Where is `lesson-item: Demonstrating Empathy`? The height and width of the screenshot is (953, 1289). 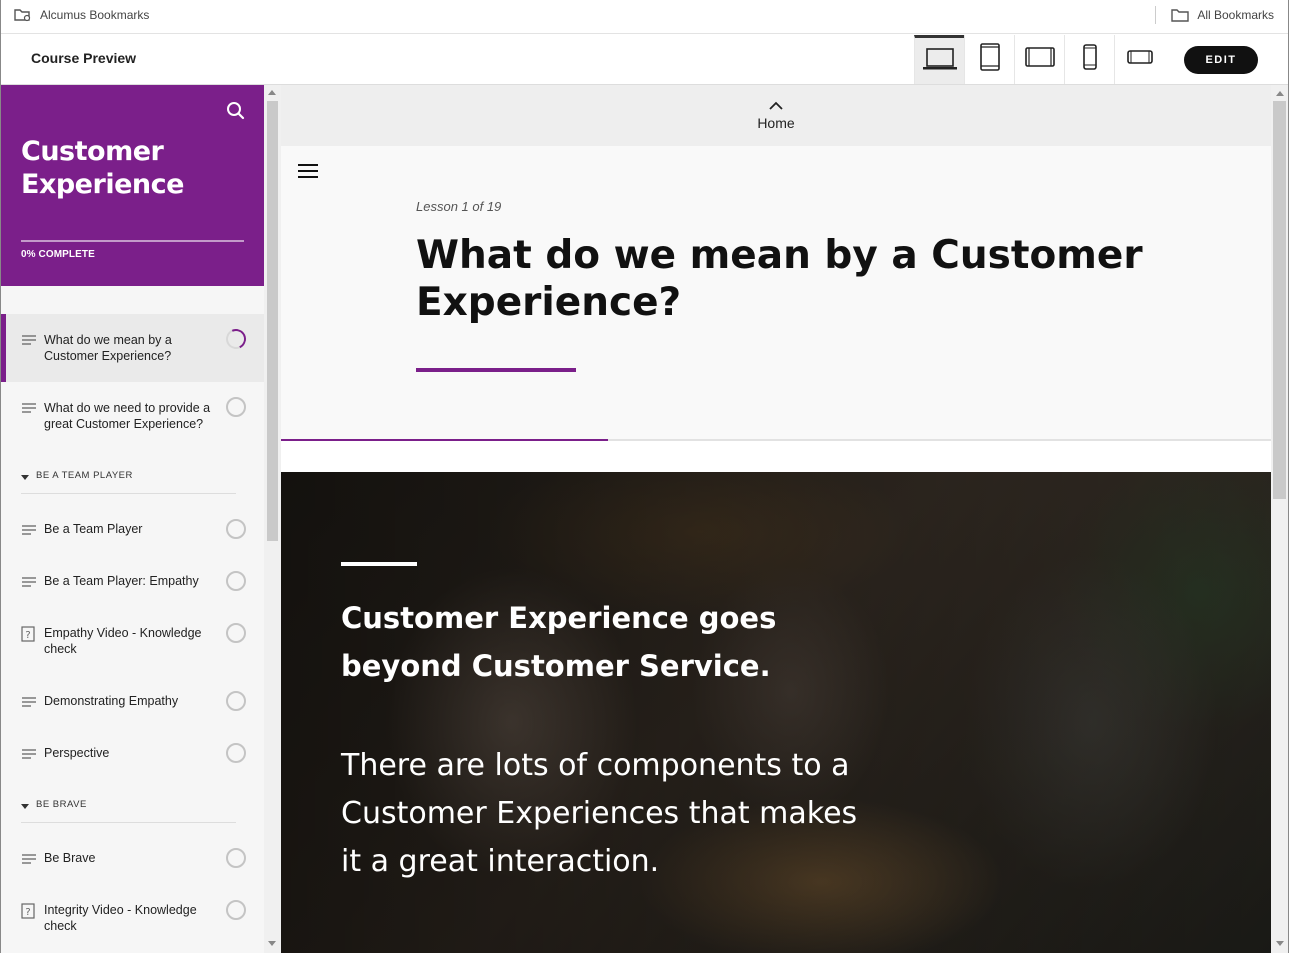
lesson-item: Demonstrating Empathy is located at coordinates (132, 703).